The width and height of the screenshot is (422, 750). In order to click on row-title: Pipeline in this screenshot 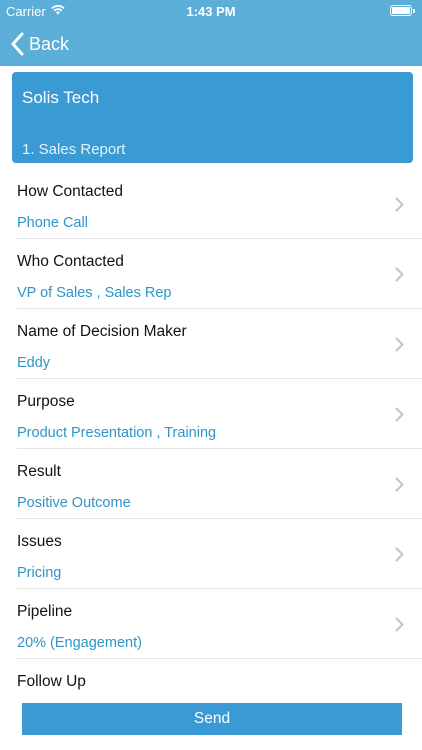, I will do `click(45, 611)`.